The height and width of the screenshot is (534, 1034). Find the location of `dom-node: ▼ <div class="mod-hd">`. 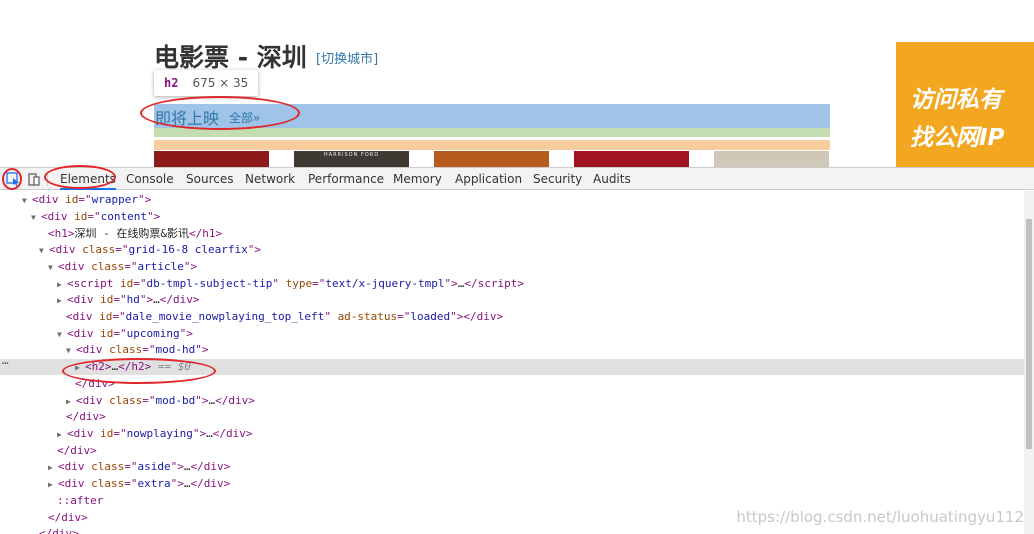

dom-node: ▼ <div class="mod-hd"> is located at coordinates (104, 350).